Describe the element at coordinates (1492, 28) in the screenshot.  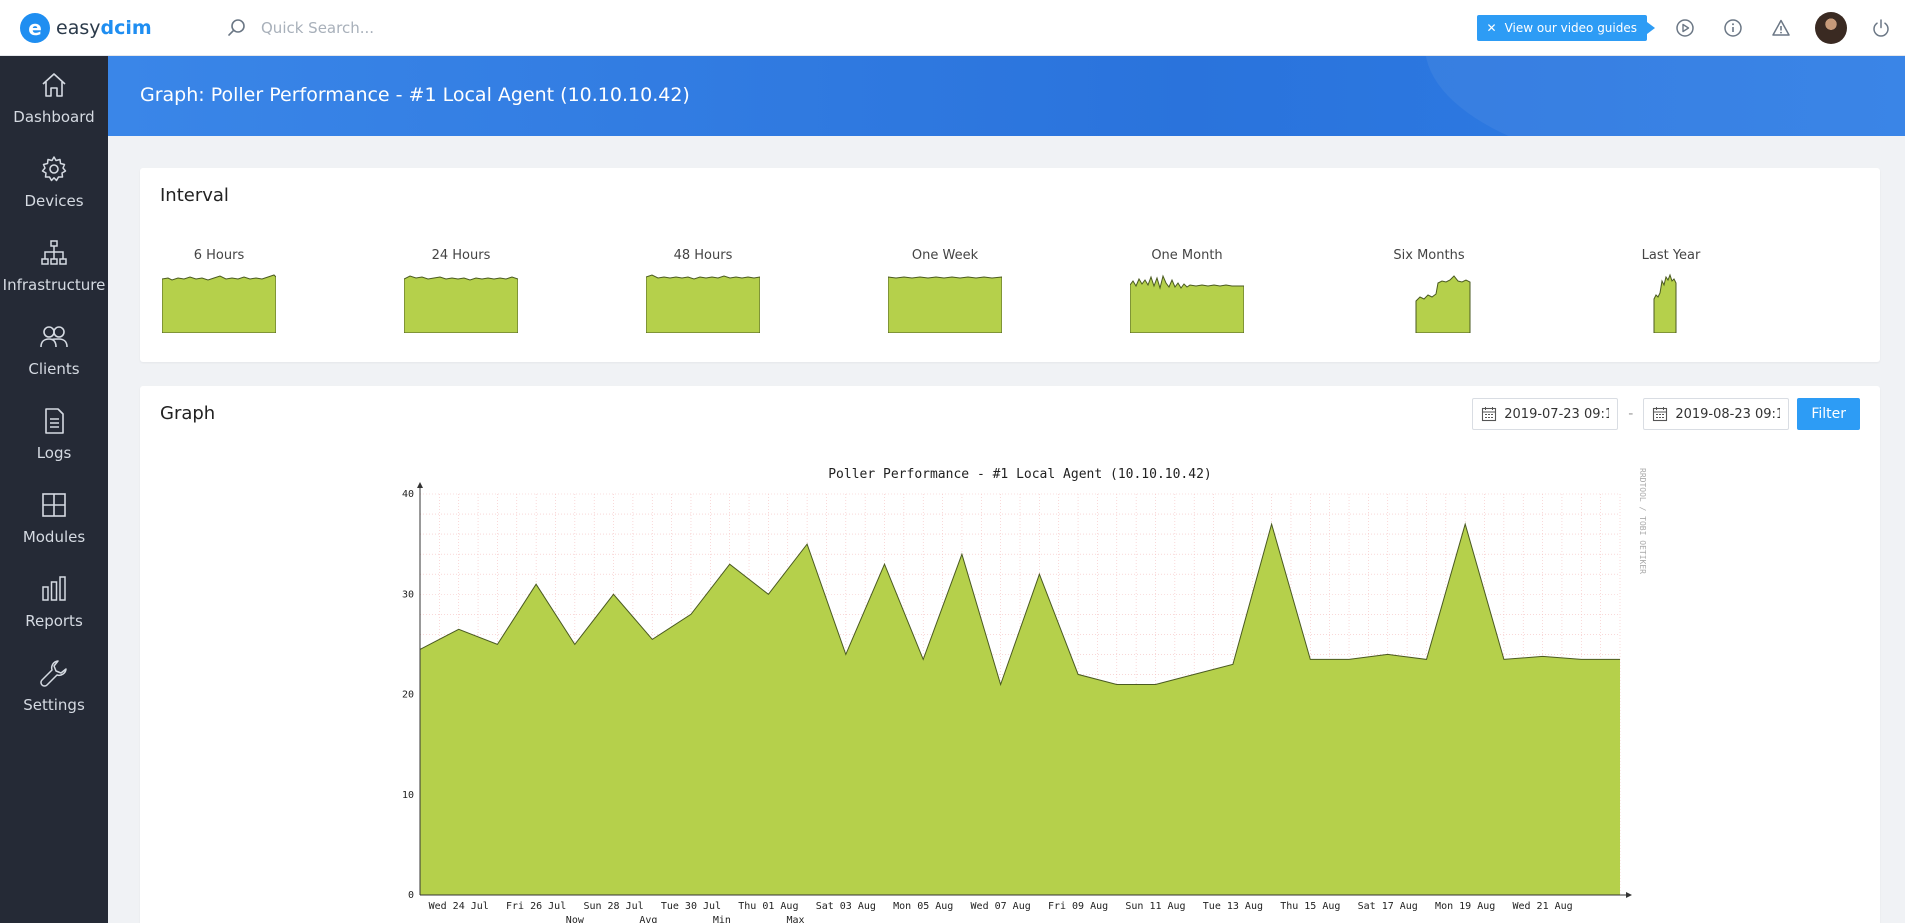
I see `close-icon: ✕` at that location.